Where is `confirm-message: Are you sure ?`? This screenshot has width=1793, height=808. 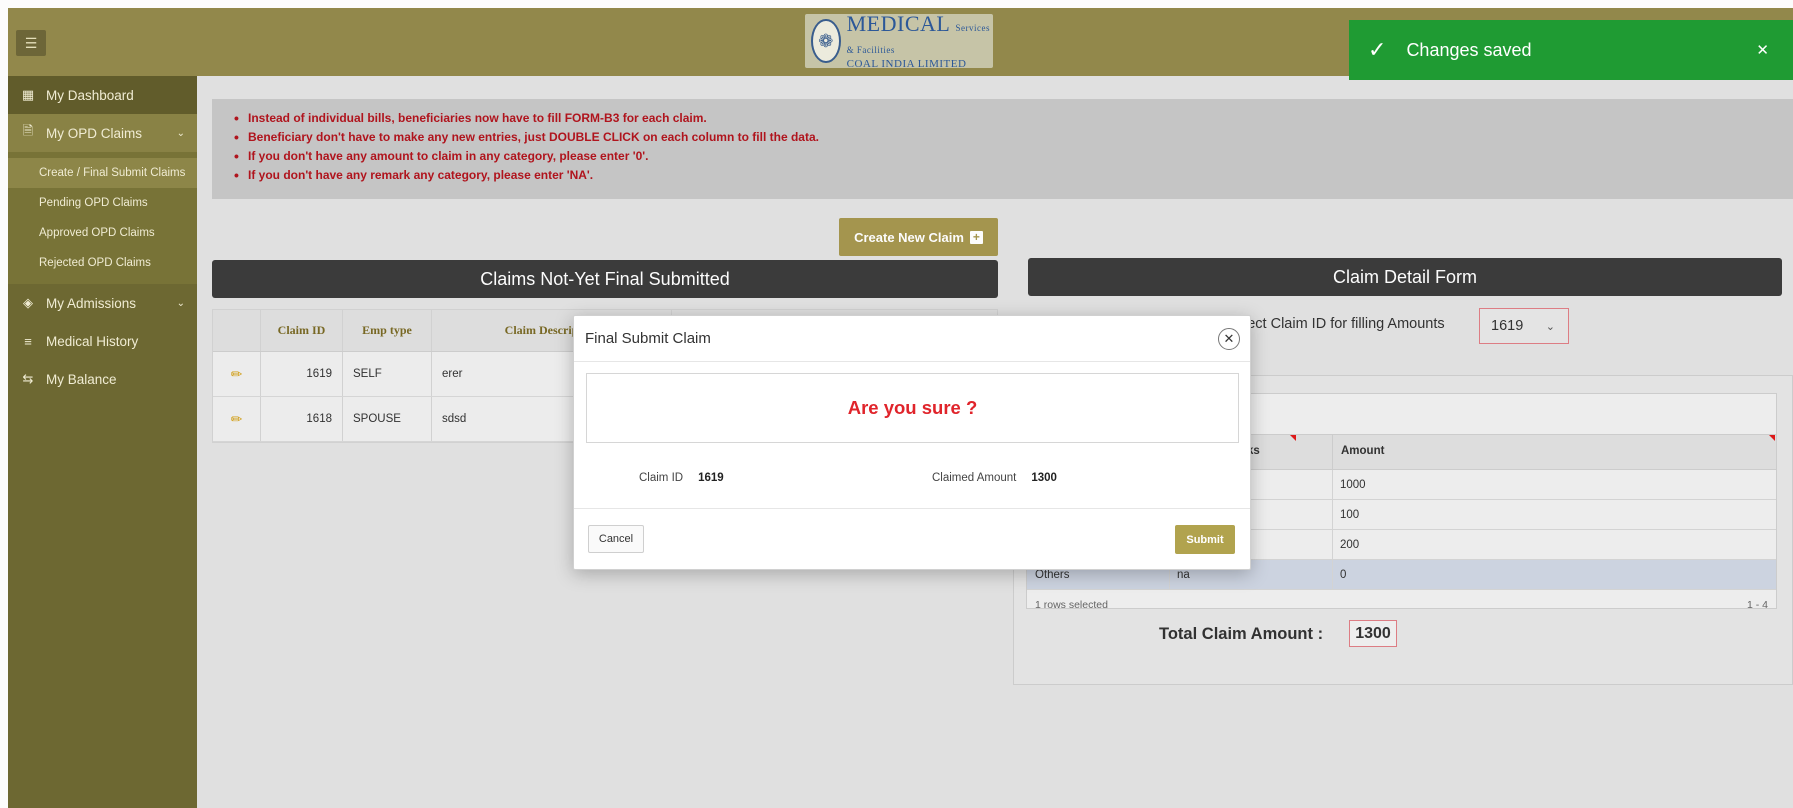
confirm-message: Are you sure ? is located at coordinates (912, 408).